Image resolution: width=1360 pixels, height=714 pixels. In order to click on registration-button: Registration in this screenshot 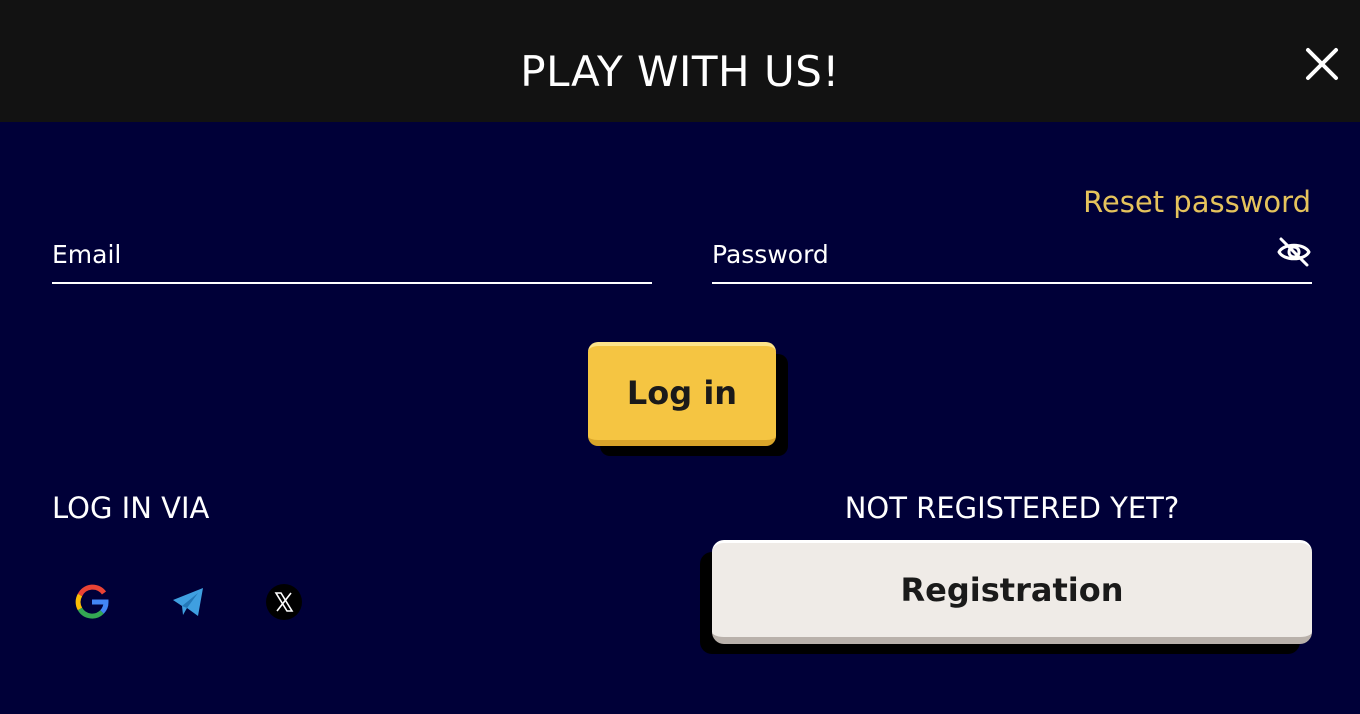, I will do `click(1012, 592)`.